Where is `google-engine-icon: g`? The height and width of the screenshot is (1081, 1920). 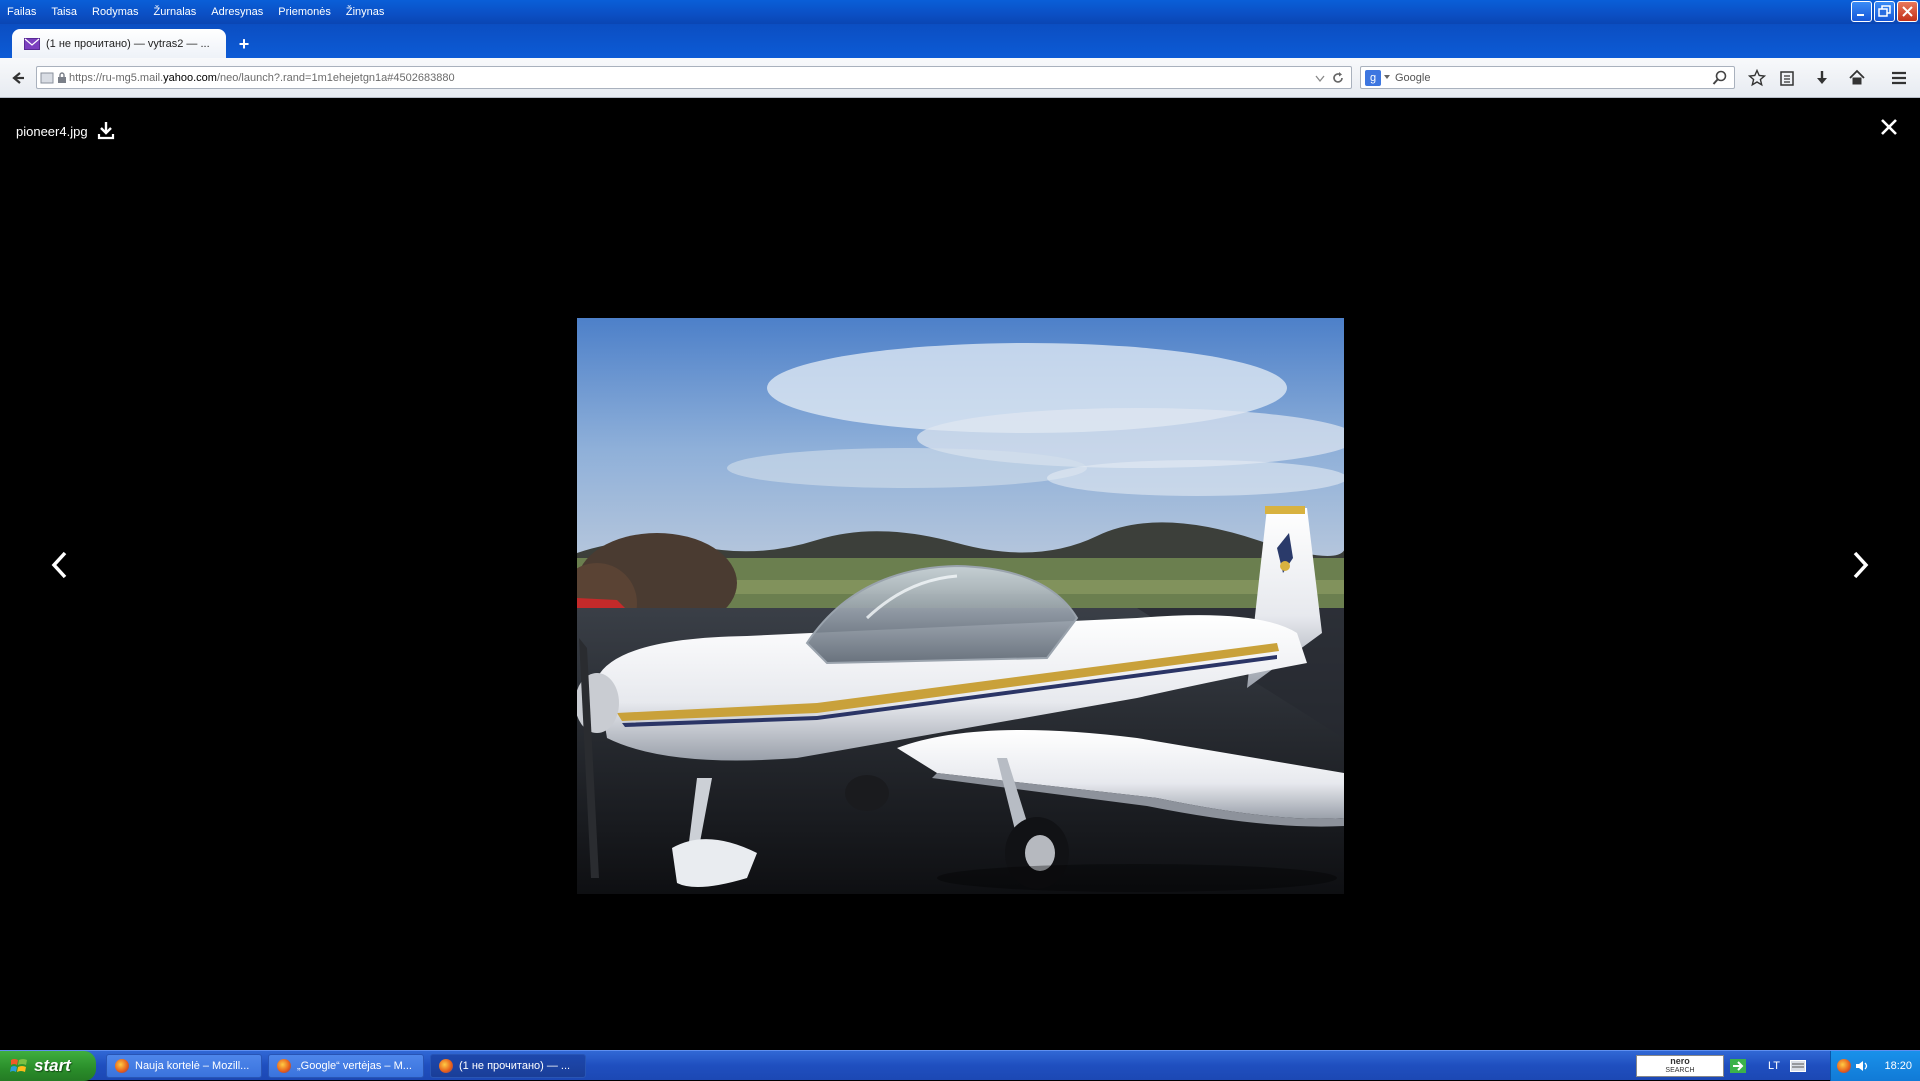 google-engine-icon: g is located at coordinates (1373, 78).